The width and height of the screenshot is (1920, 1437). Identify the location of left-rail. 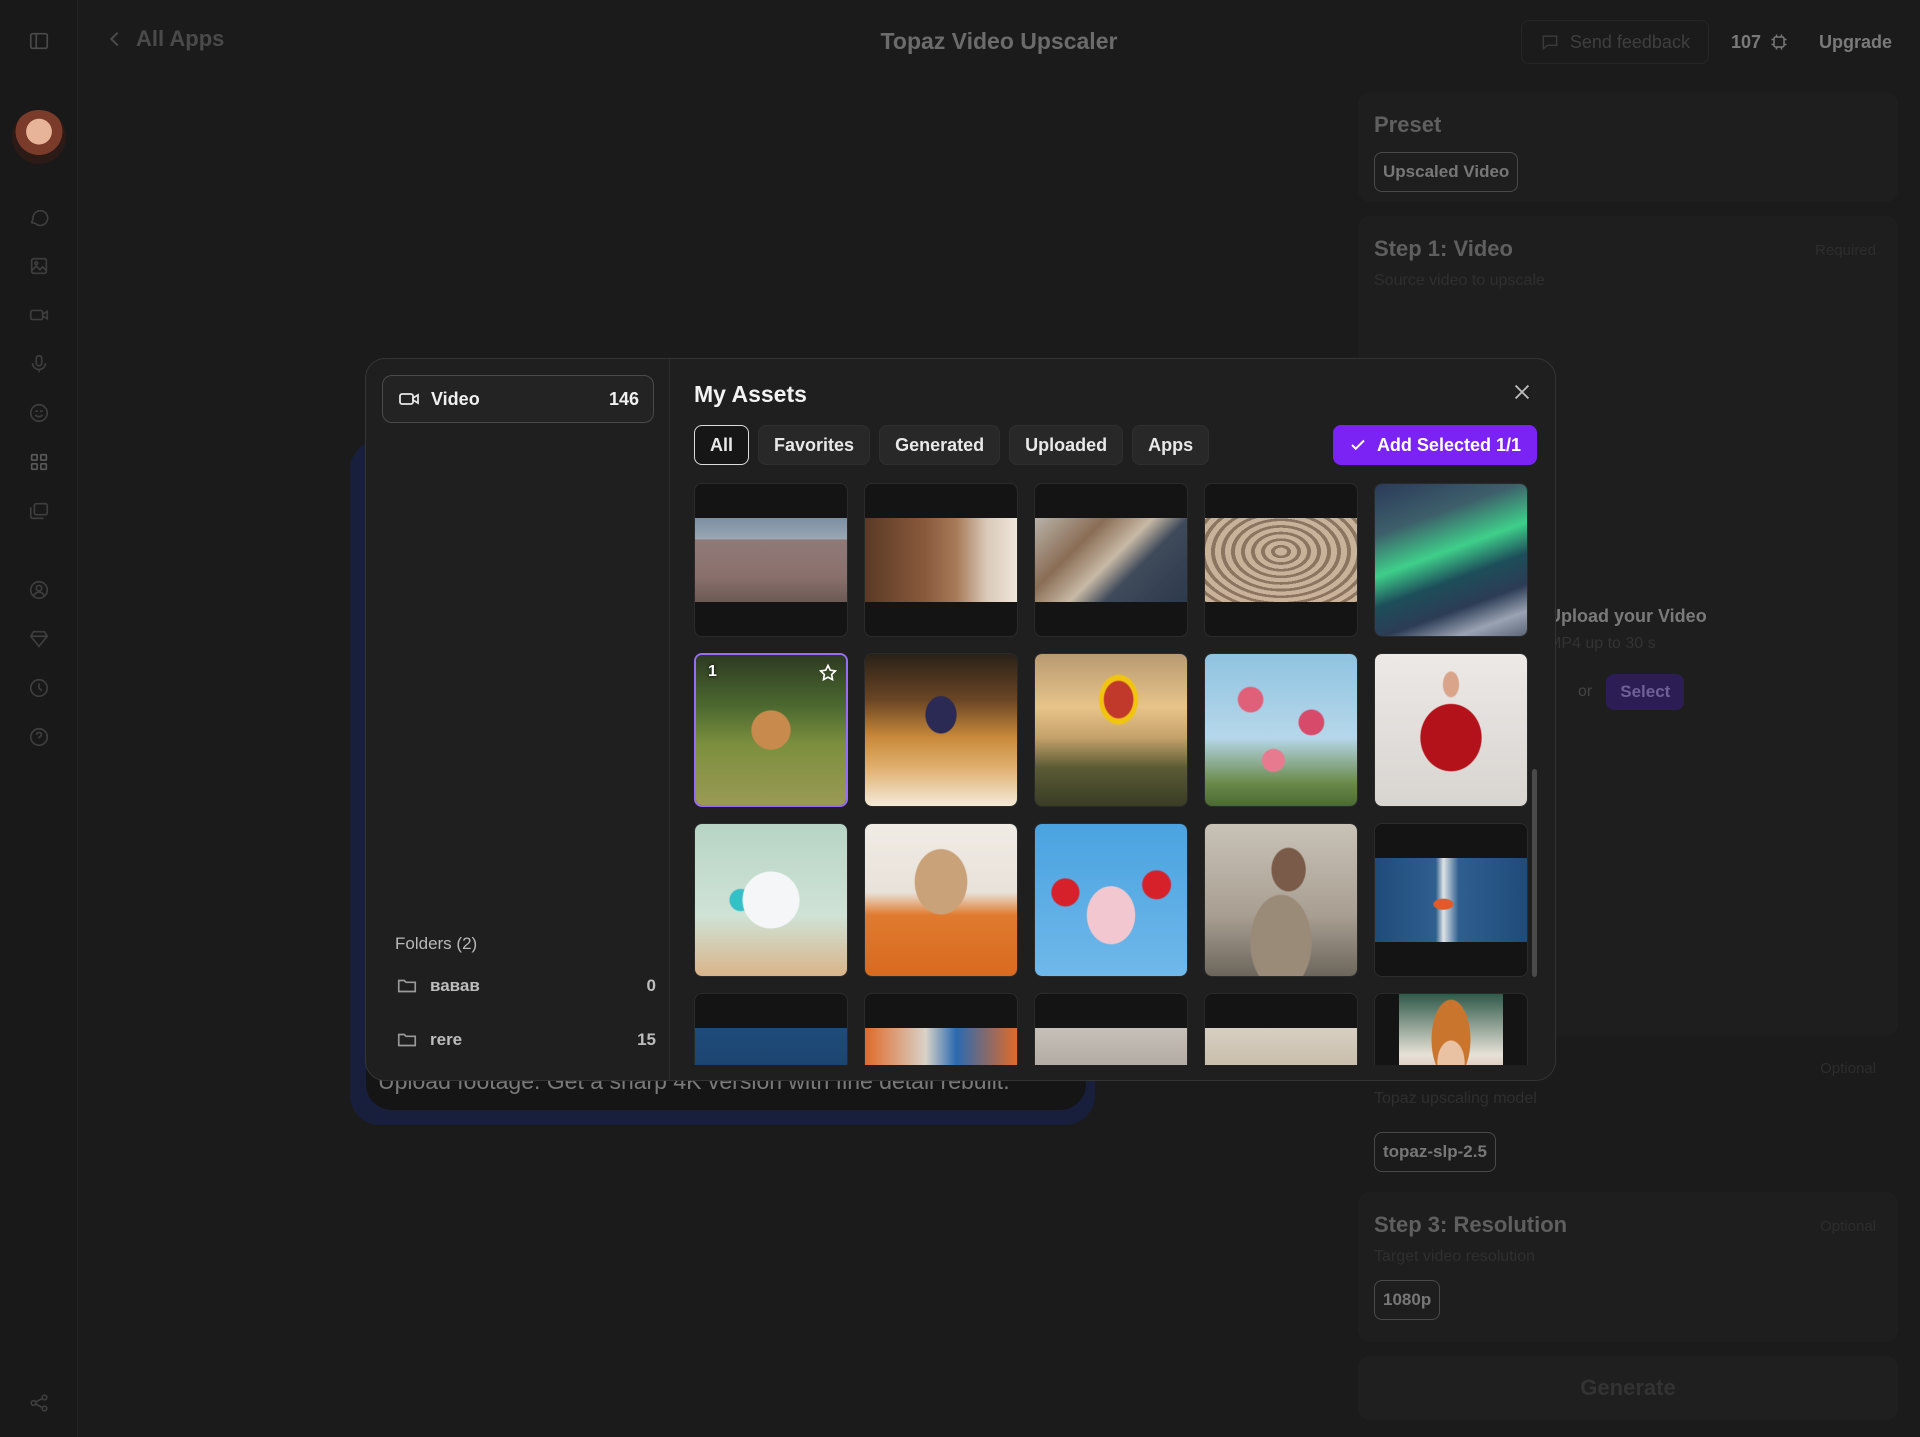
(39, 718).